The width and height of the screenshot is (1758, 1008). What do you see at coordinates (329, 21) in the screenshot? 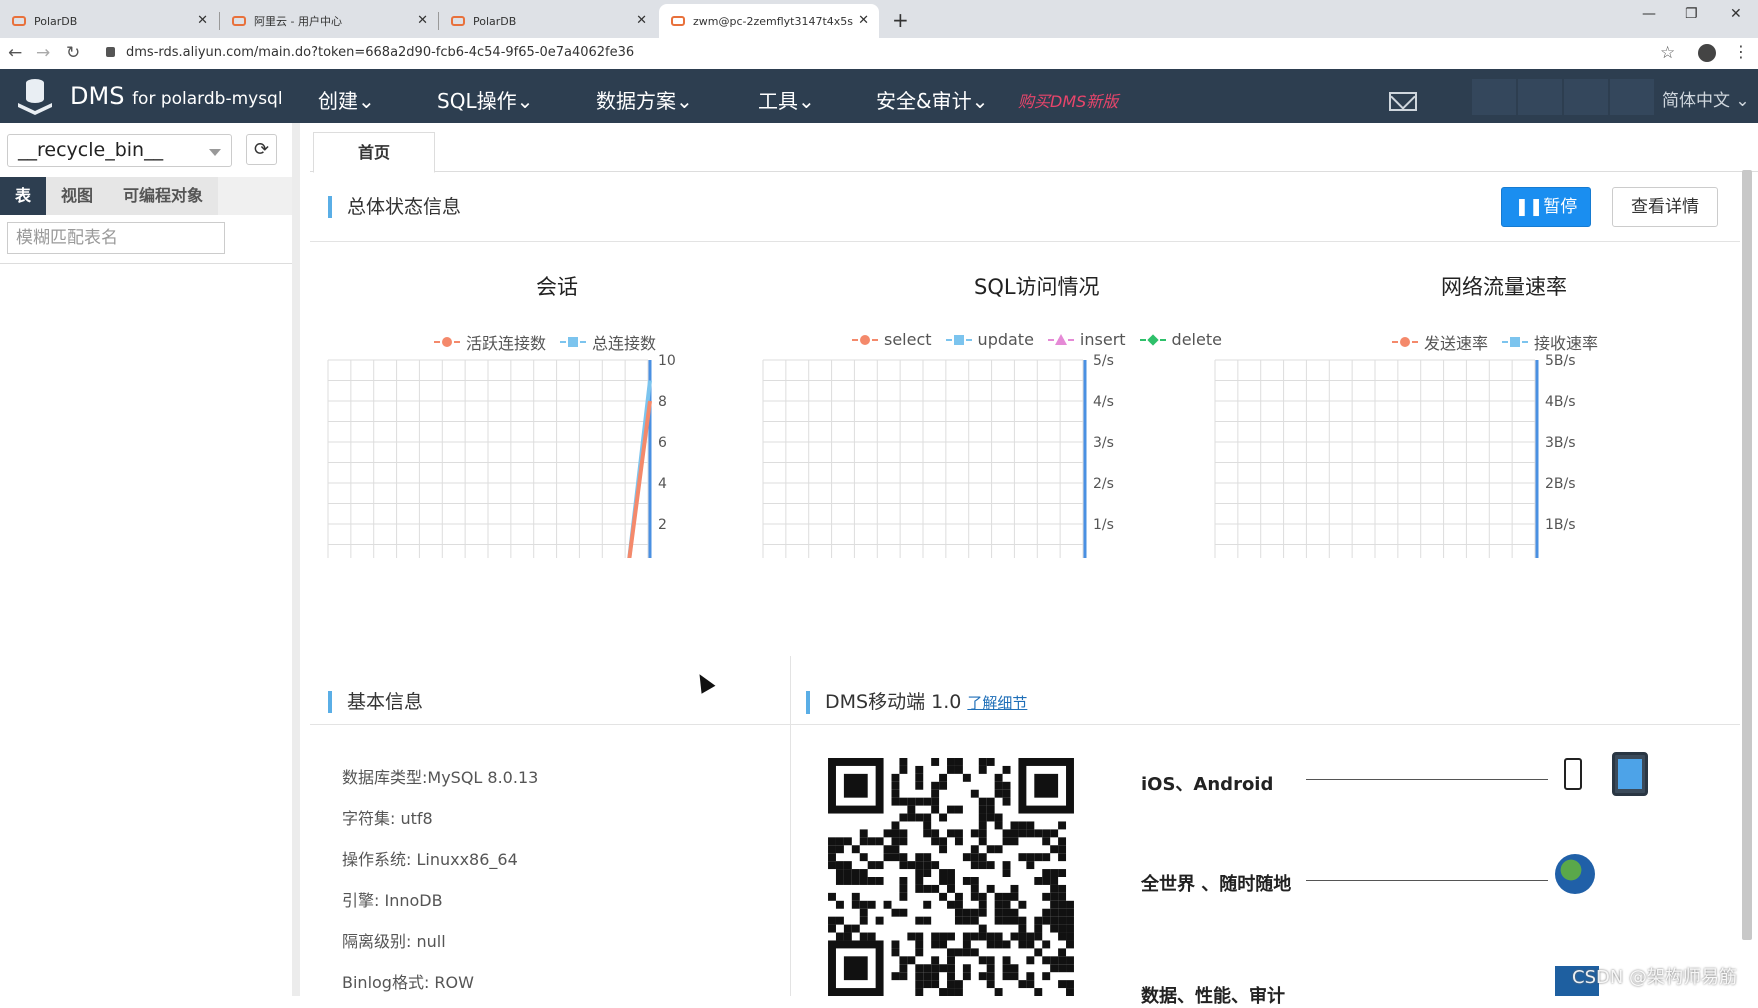
I see `browser-tab: 阿里云 - 用户中心 ✕` at bounding box center [329, 21].